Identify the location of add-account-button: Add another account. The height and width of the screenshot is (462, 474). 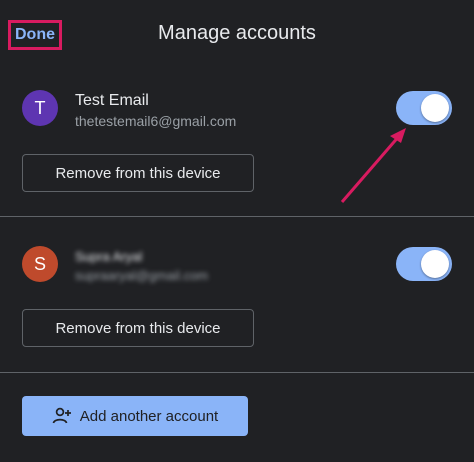
(135, 416).